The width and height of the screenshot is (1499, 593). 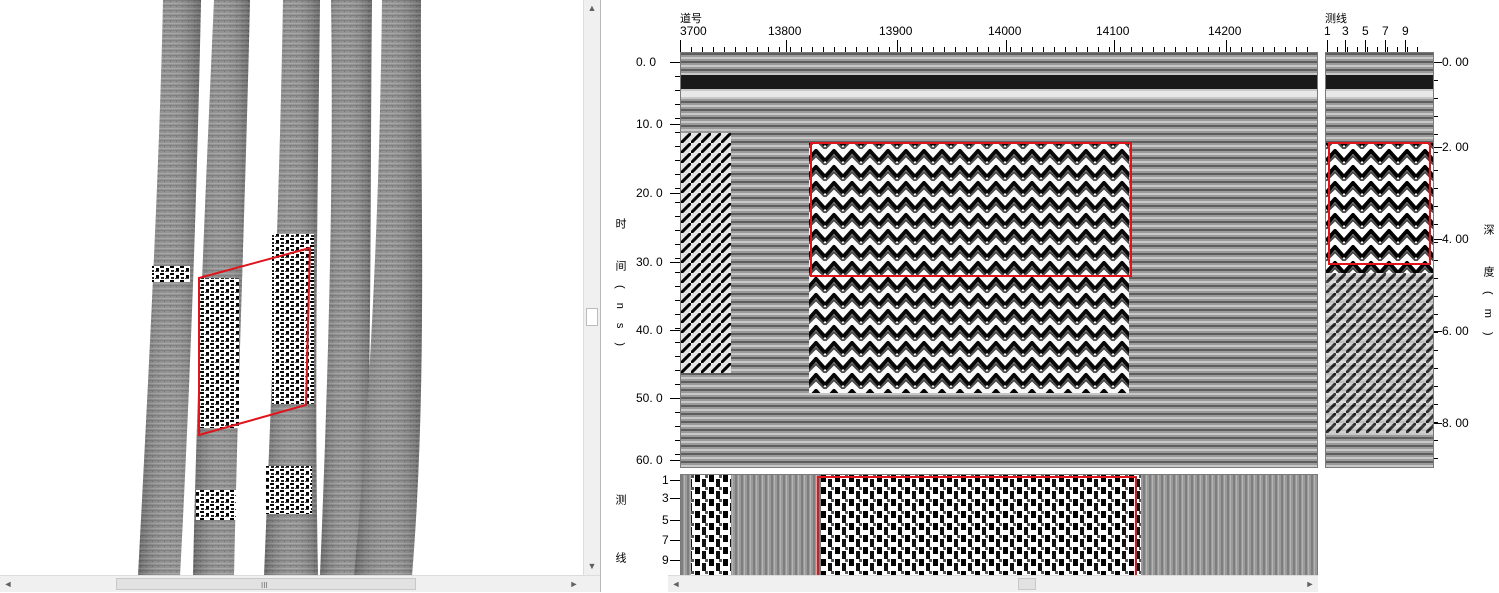 I want to click on trace-tick-label: 14200, so click(x=1225, y=31).